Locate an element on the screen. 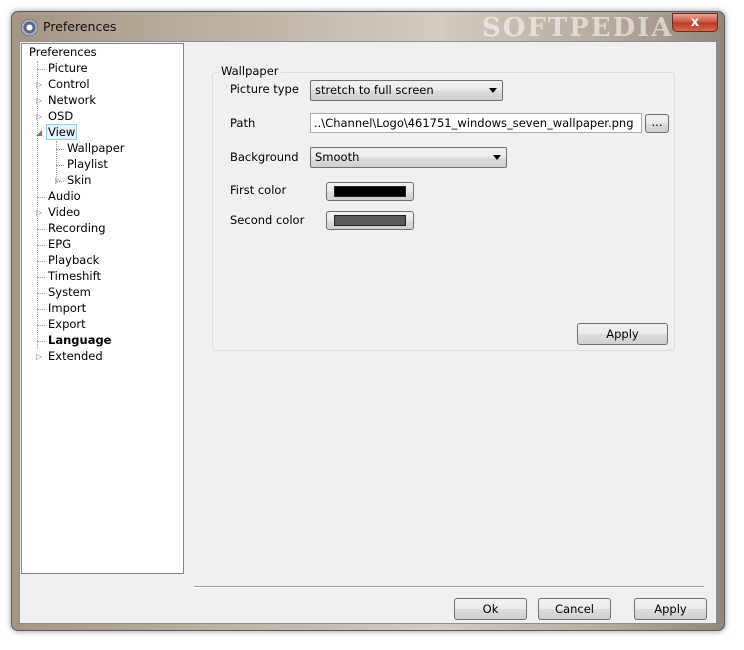 The height and width of the screenshot is (650, 744). tree-item-label: EPG is located at coordinates (60, 244).